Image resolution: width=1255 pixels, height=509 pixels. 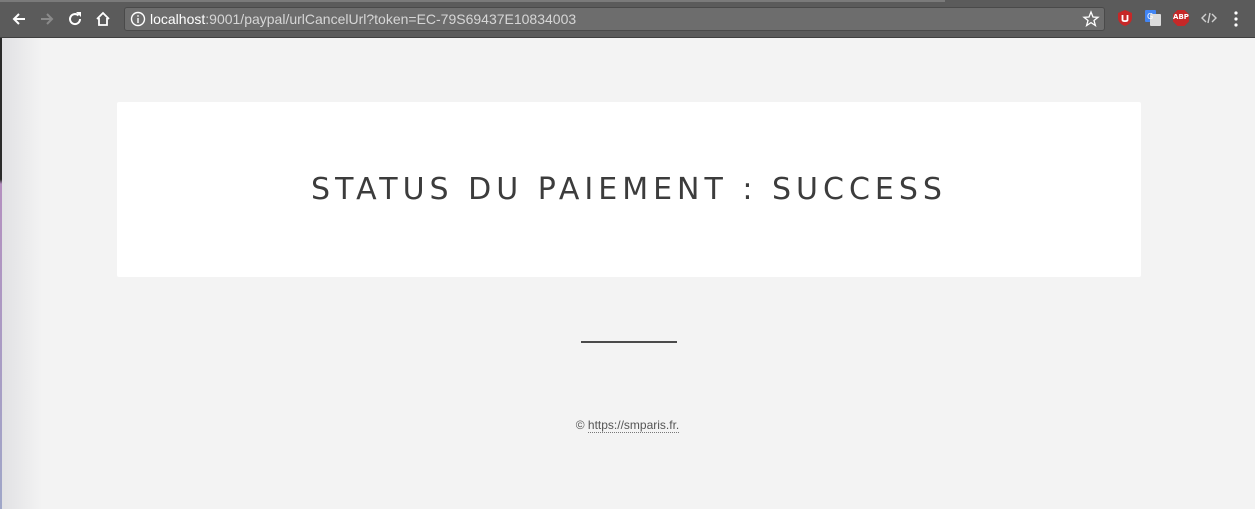 I want to click on copyright-symbol: ©, so click(x=580, y=425).